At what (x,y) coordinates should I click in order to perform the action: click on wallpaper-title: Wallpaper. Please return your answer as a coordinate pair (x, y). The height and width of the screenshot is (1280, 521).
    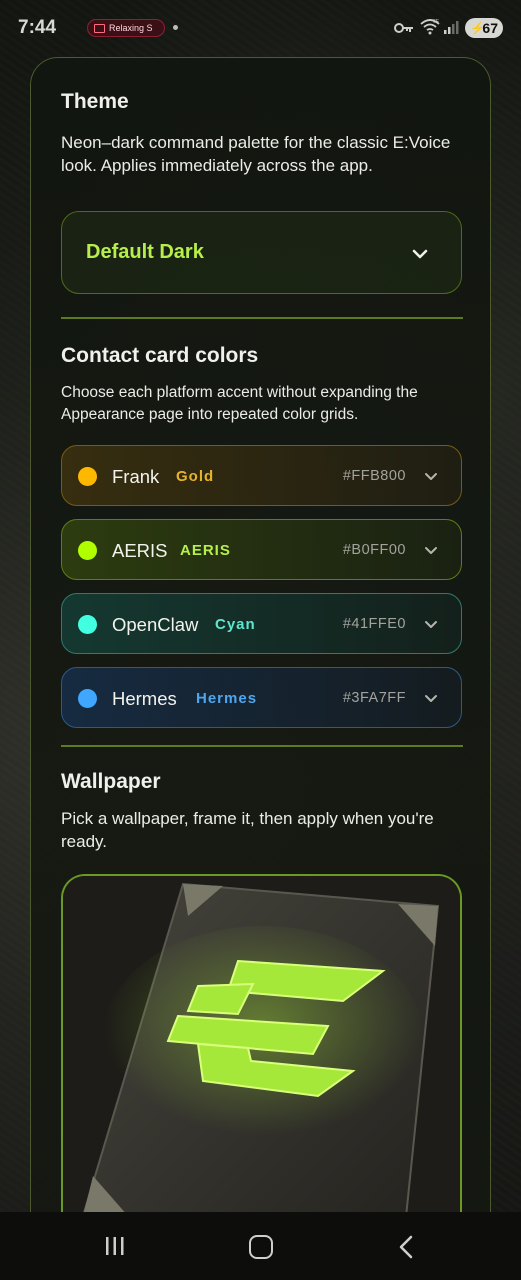
    Looking at the image, I should click on (111, 781).